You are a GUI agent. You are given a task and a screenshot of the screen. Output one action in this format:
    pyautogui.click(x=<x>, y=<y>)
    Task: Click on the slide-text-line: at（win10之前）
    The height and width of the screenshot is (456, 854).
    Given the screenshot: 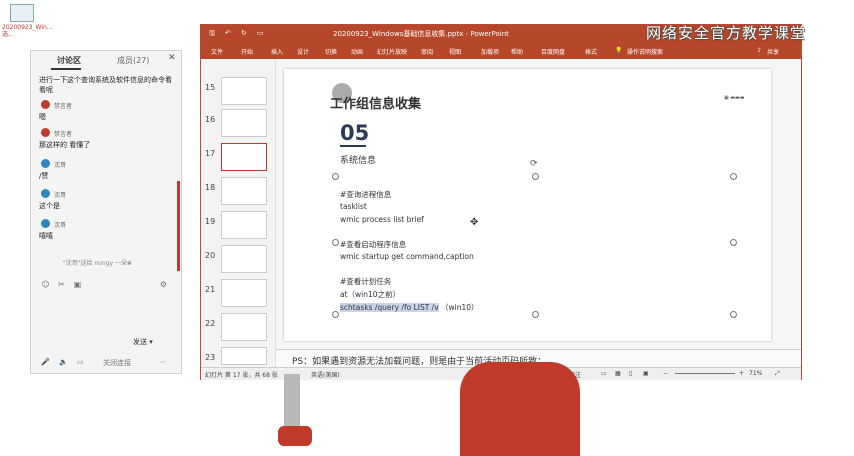 What is the action you would take?
    pyautogui.click(x=370, y=294)
    